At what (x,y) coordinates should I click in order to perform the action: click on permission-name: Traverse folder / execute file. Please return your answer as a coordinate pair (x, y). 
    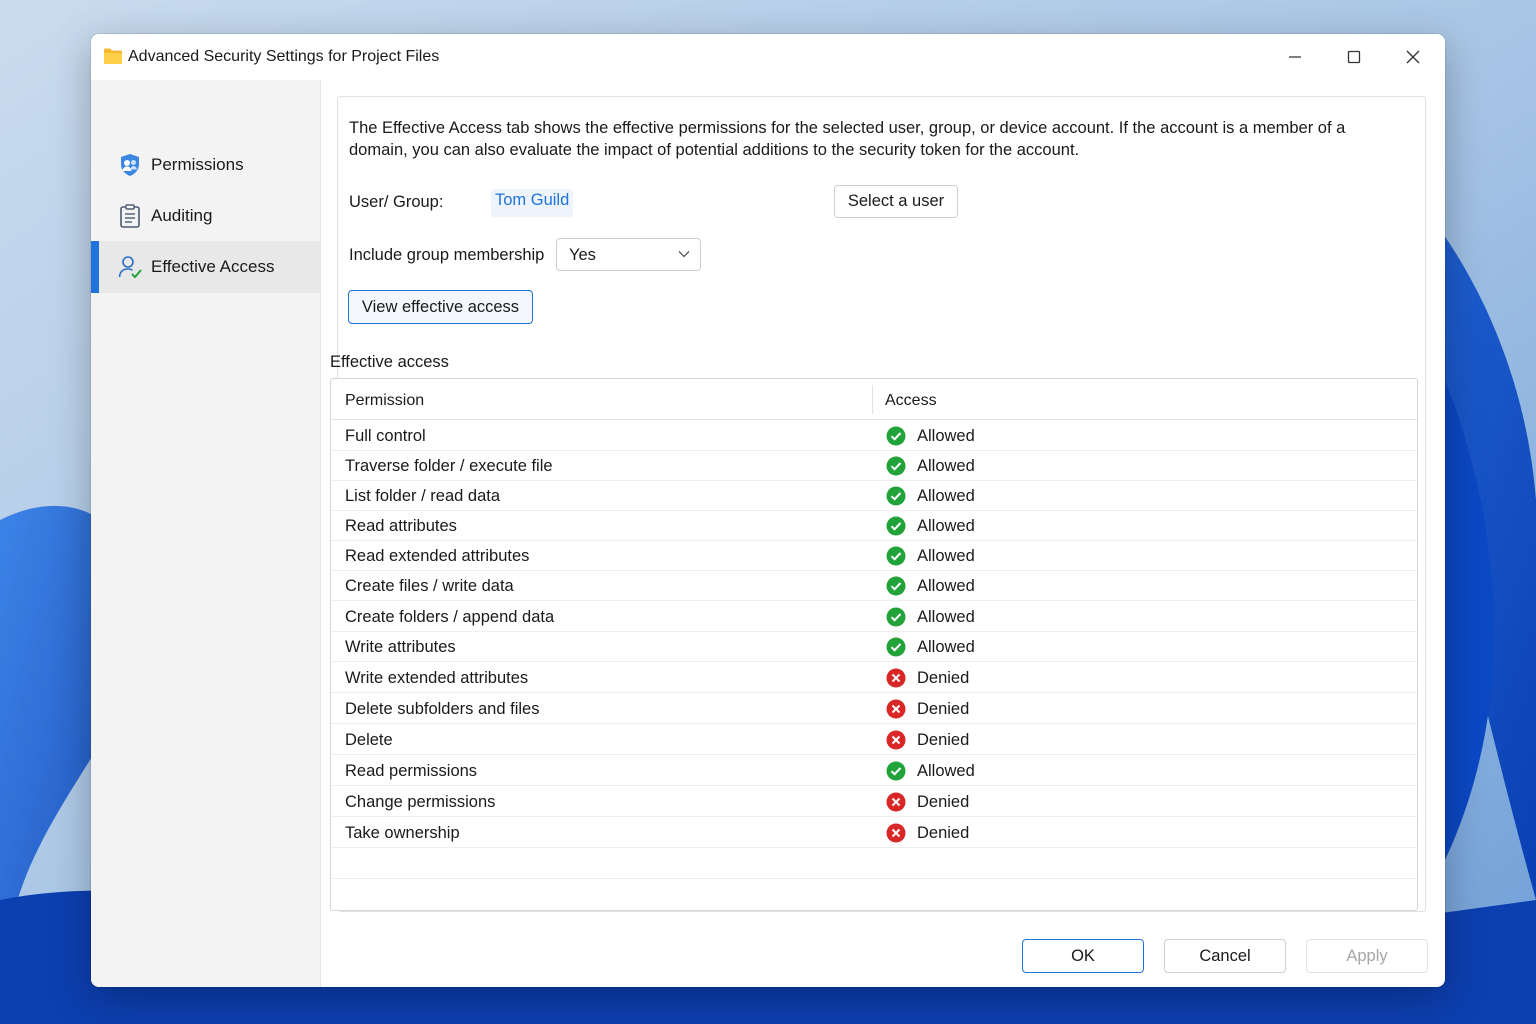
    Looking at the image, I should click on (449, 466).